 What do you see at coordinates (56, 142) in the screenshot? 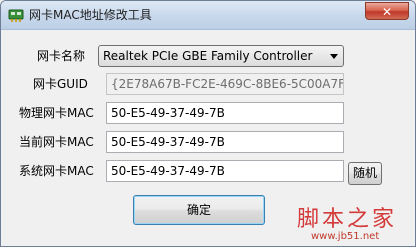
I see `current-mac-label: 当前网卡MAC` at bounding box center [56, 142].